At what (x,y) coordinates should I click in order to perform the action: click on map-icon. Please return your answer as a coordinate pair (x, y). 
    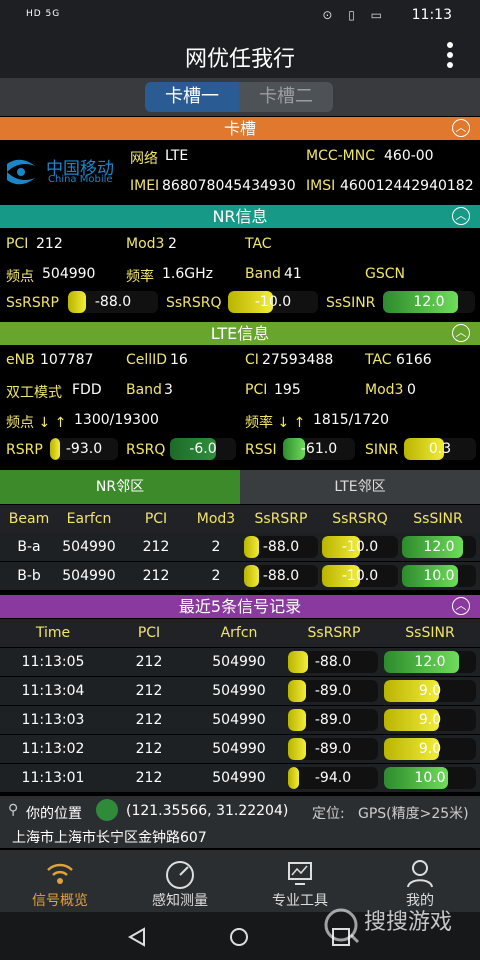
    Looking at the image, I should click on (107, 810).